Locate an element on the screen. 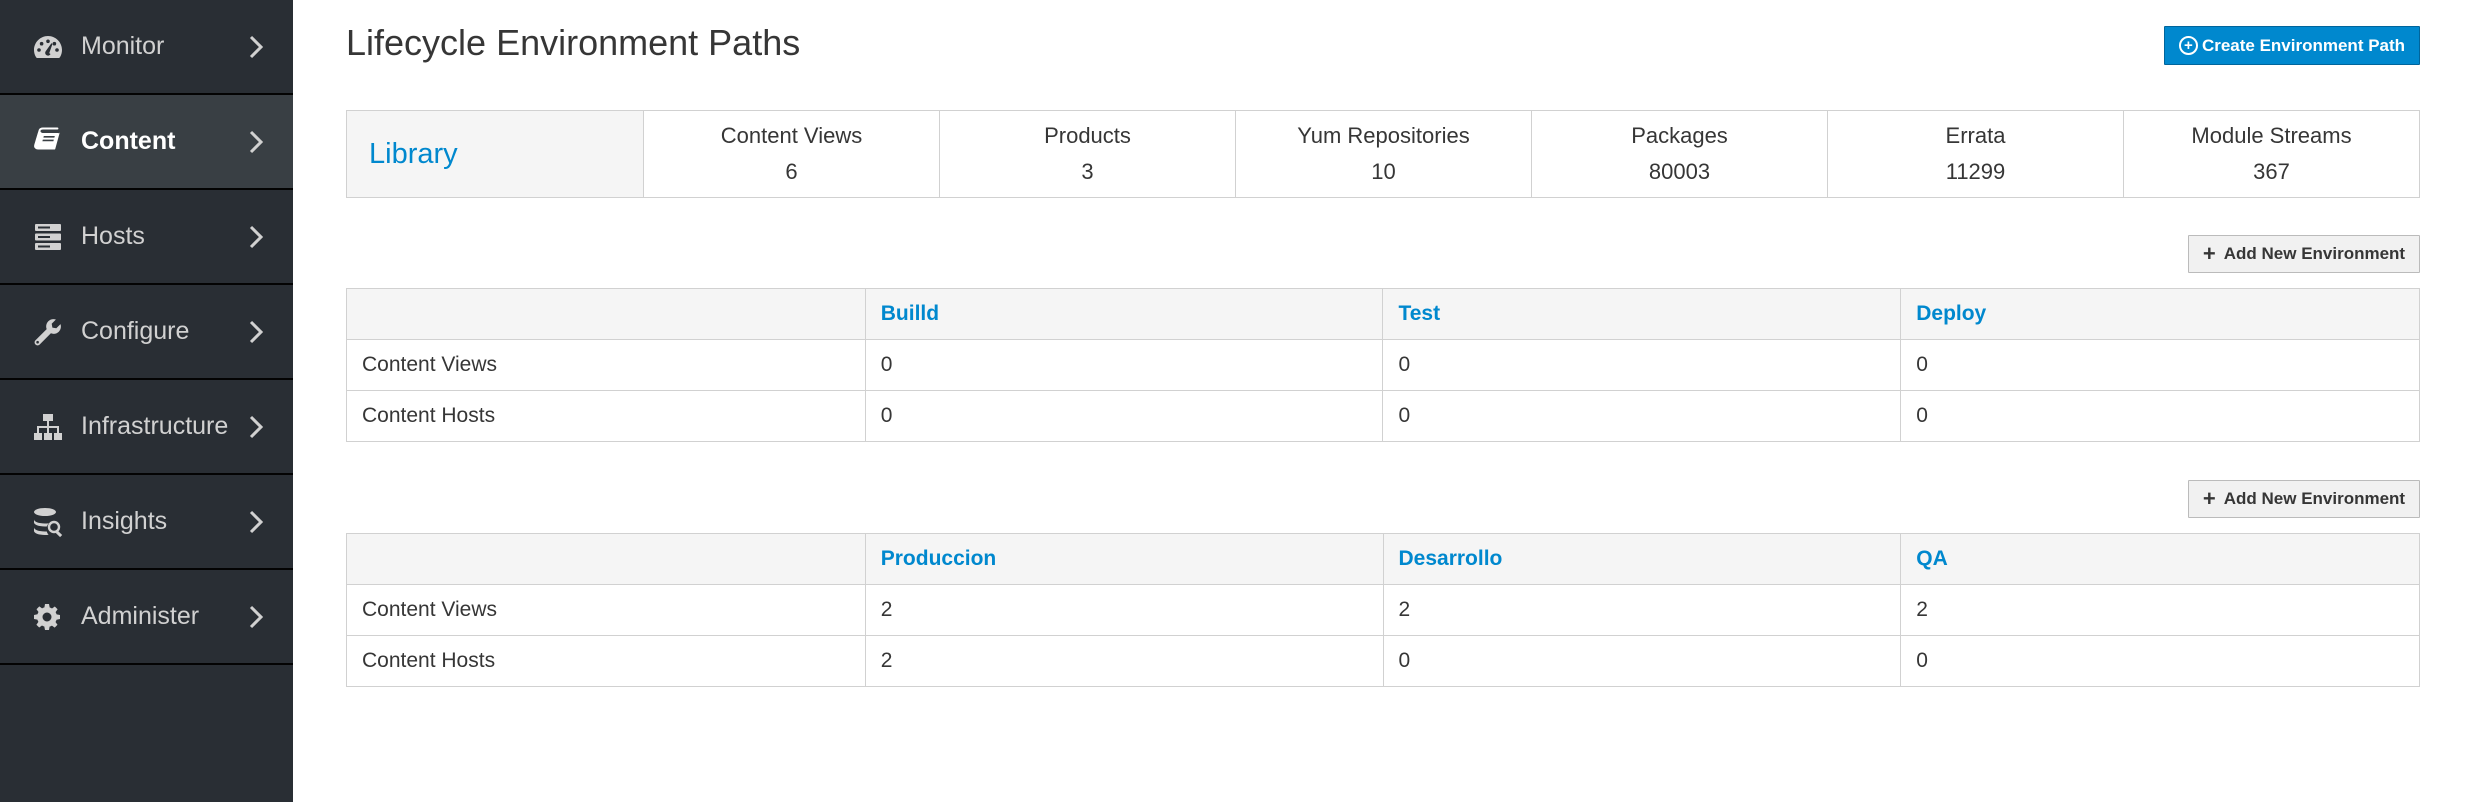 The image size is (2466, 802). sidebar-item-content: Content is located at coordinates (146, 142).